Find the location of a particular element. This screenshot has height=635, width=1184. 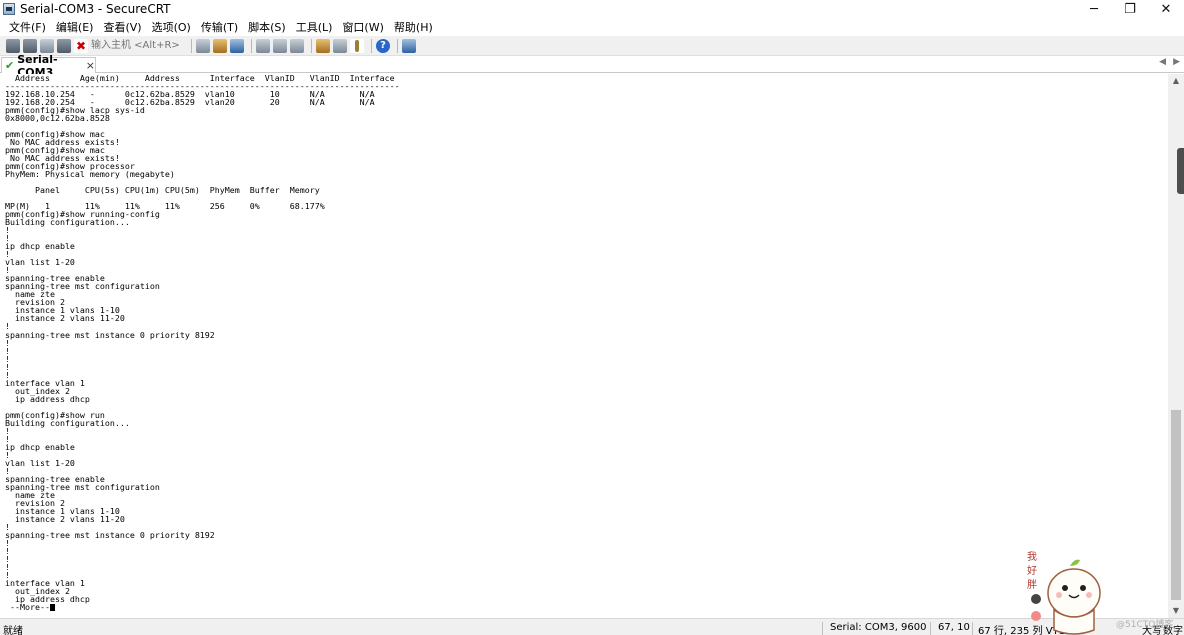

print-selection-icon is located at coordinates (280, 45).